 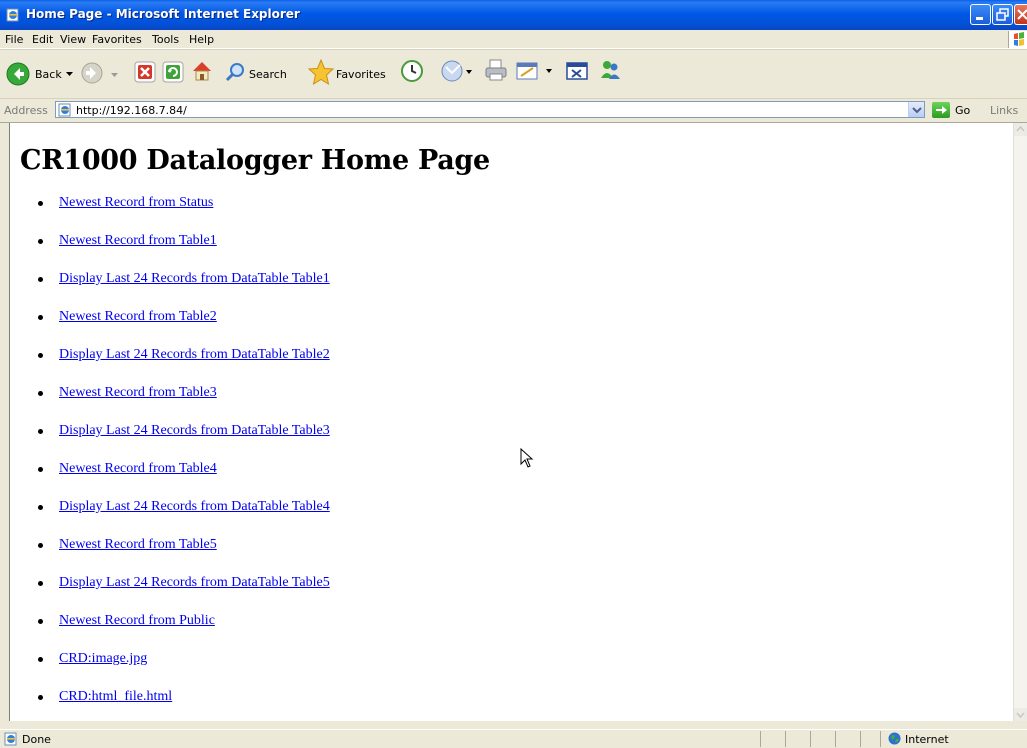 I want to click on printer-icon, so click(x=496, y=70).